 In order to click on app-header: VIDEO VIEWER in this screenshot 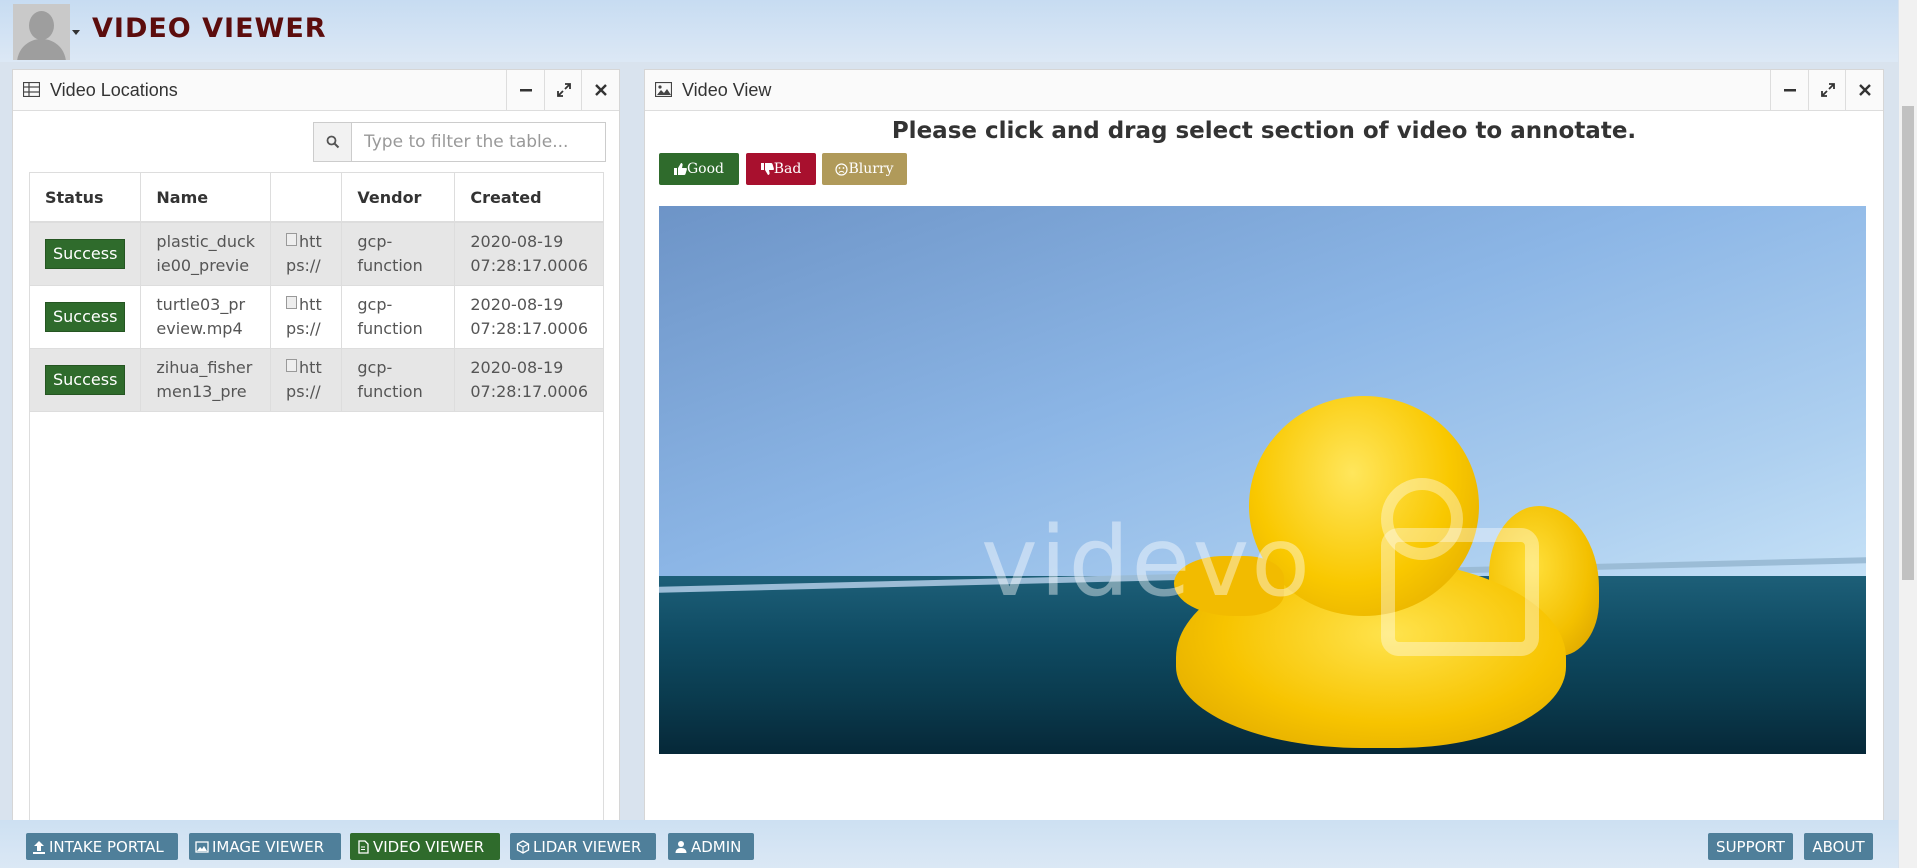, I will do `click(949, 31)`.